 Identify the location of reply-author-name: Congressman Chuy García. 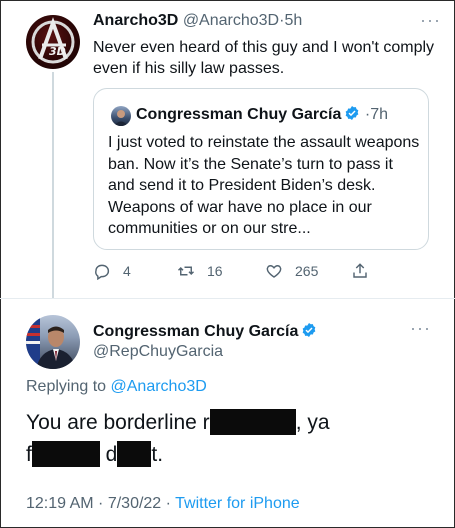
(205, 331).